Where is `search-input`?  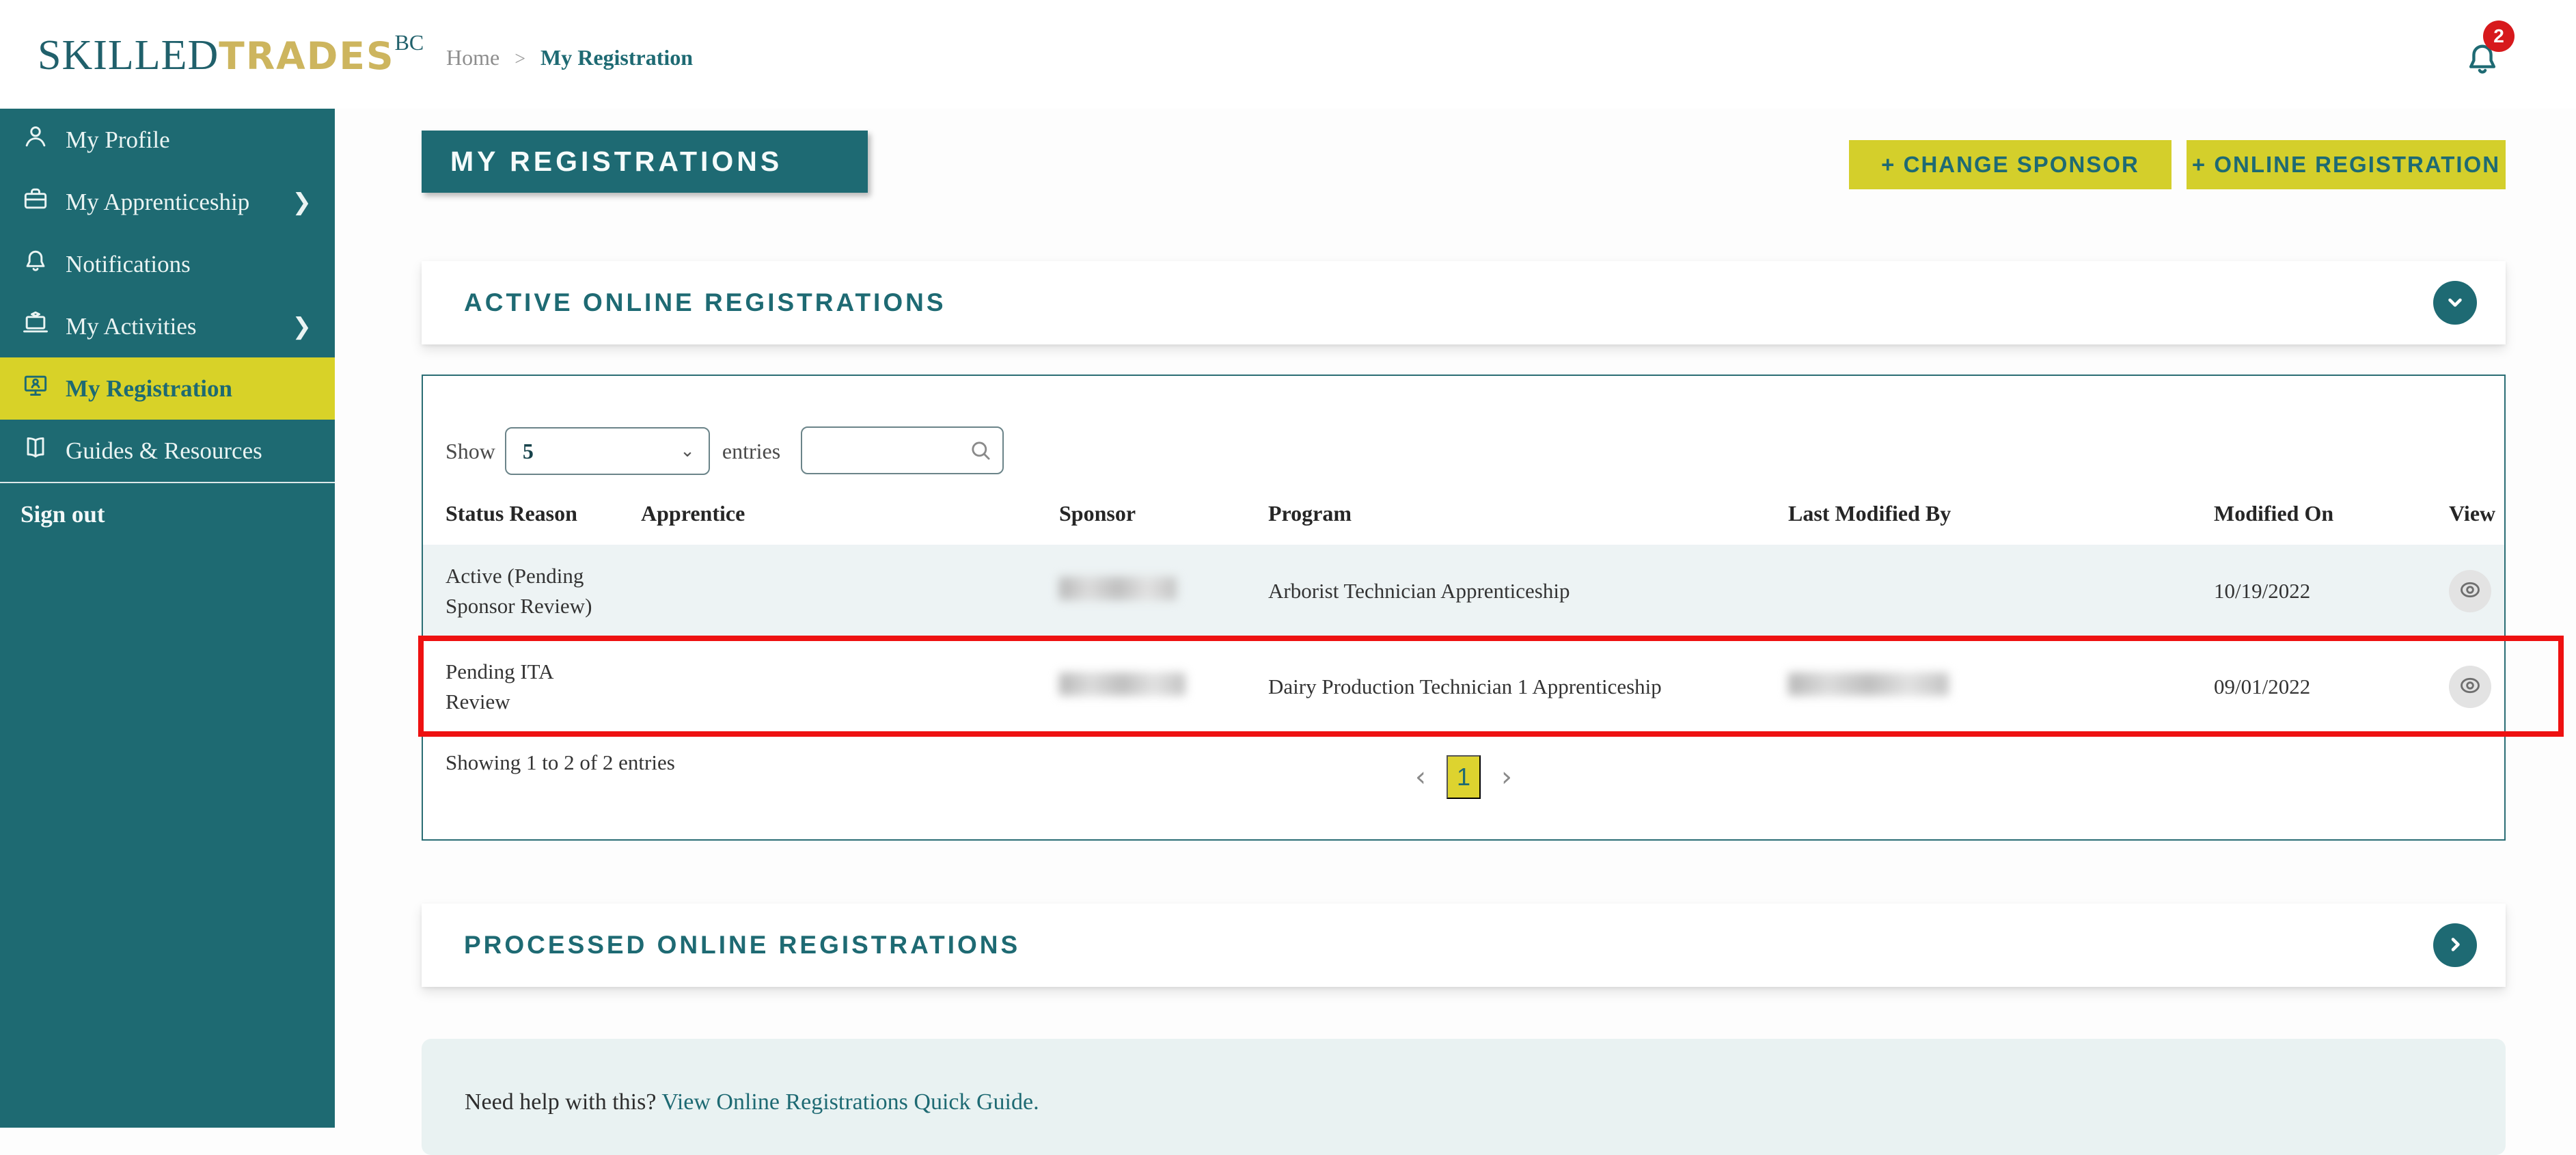 search-input is located at coordinates (888, 450).